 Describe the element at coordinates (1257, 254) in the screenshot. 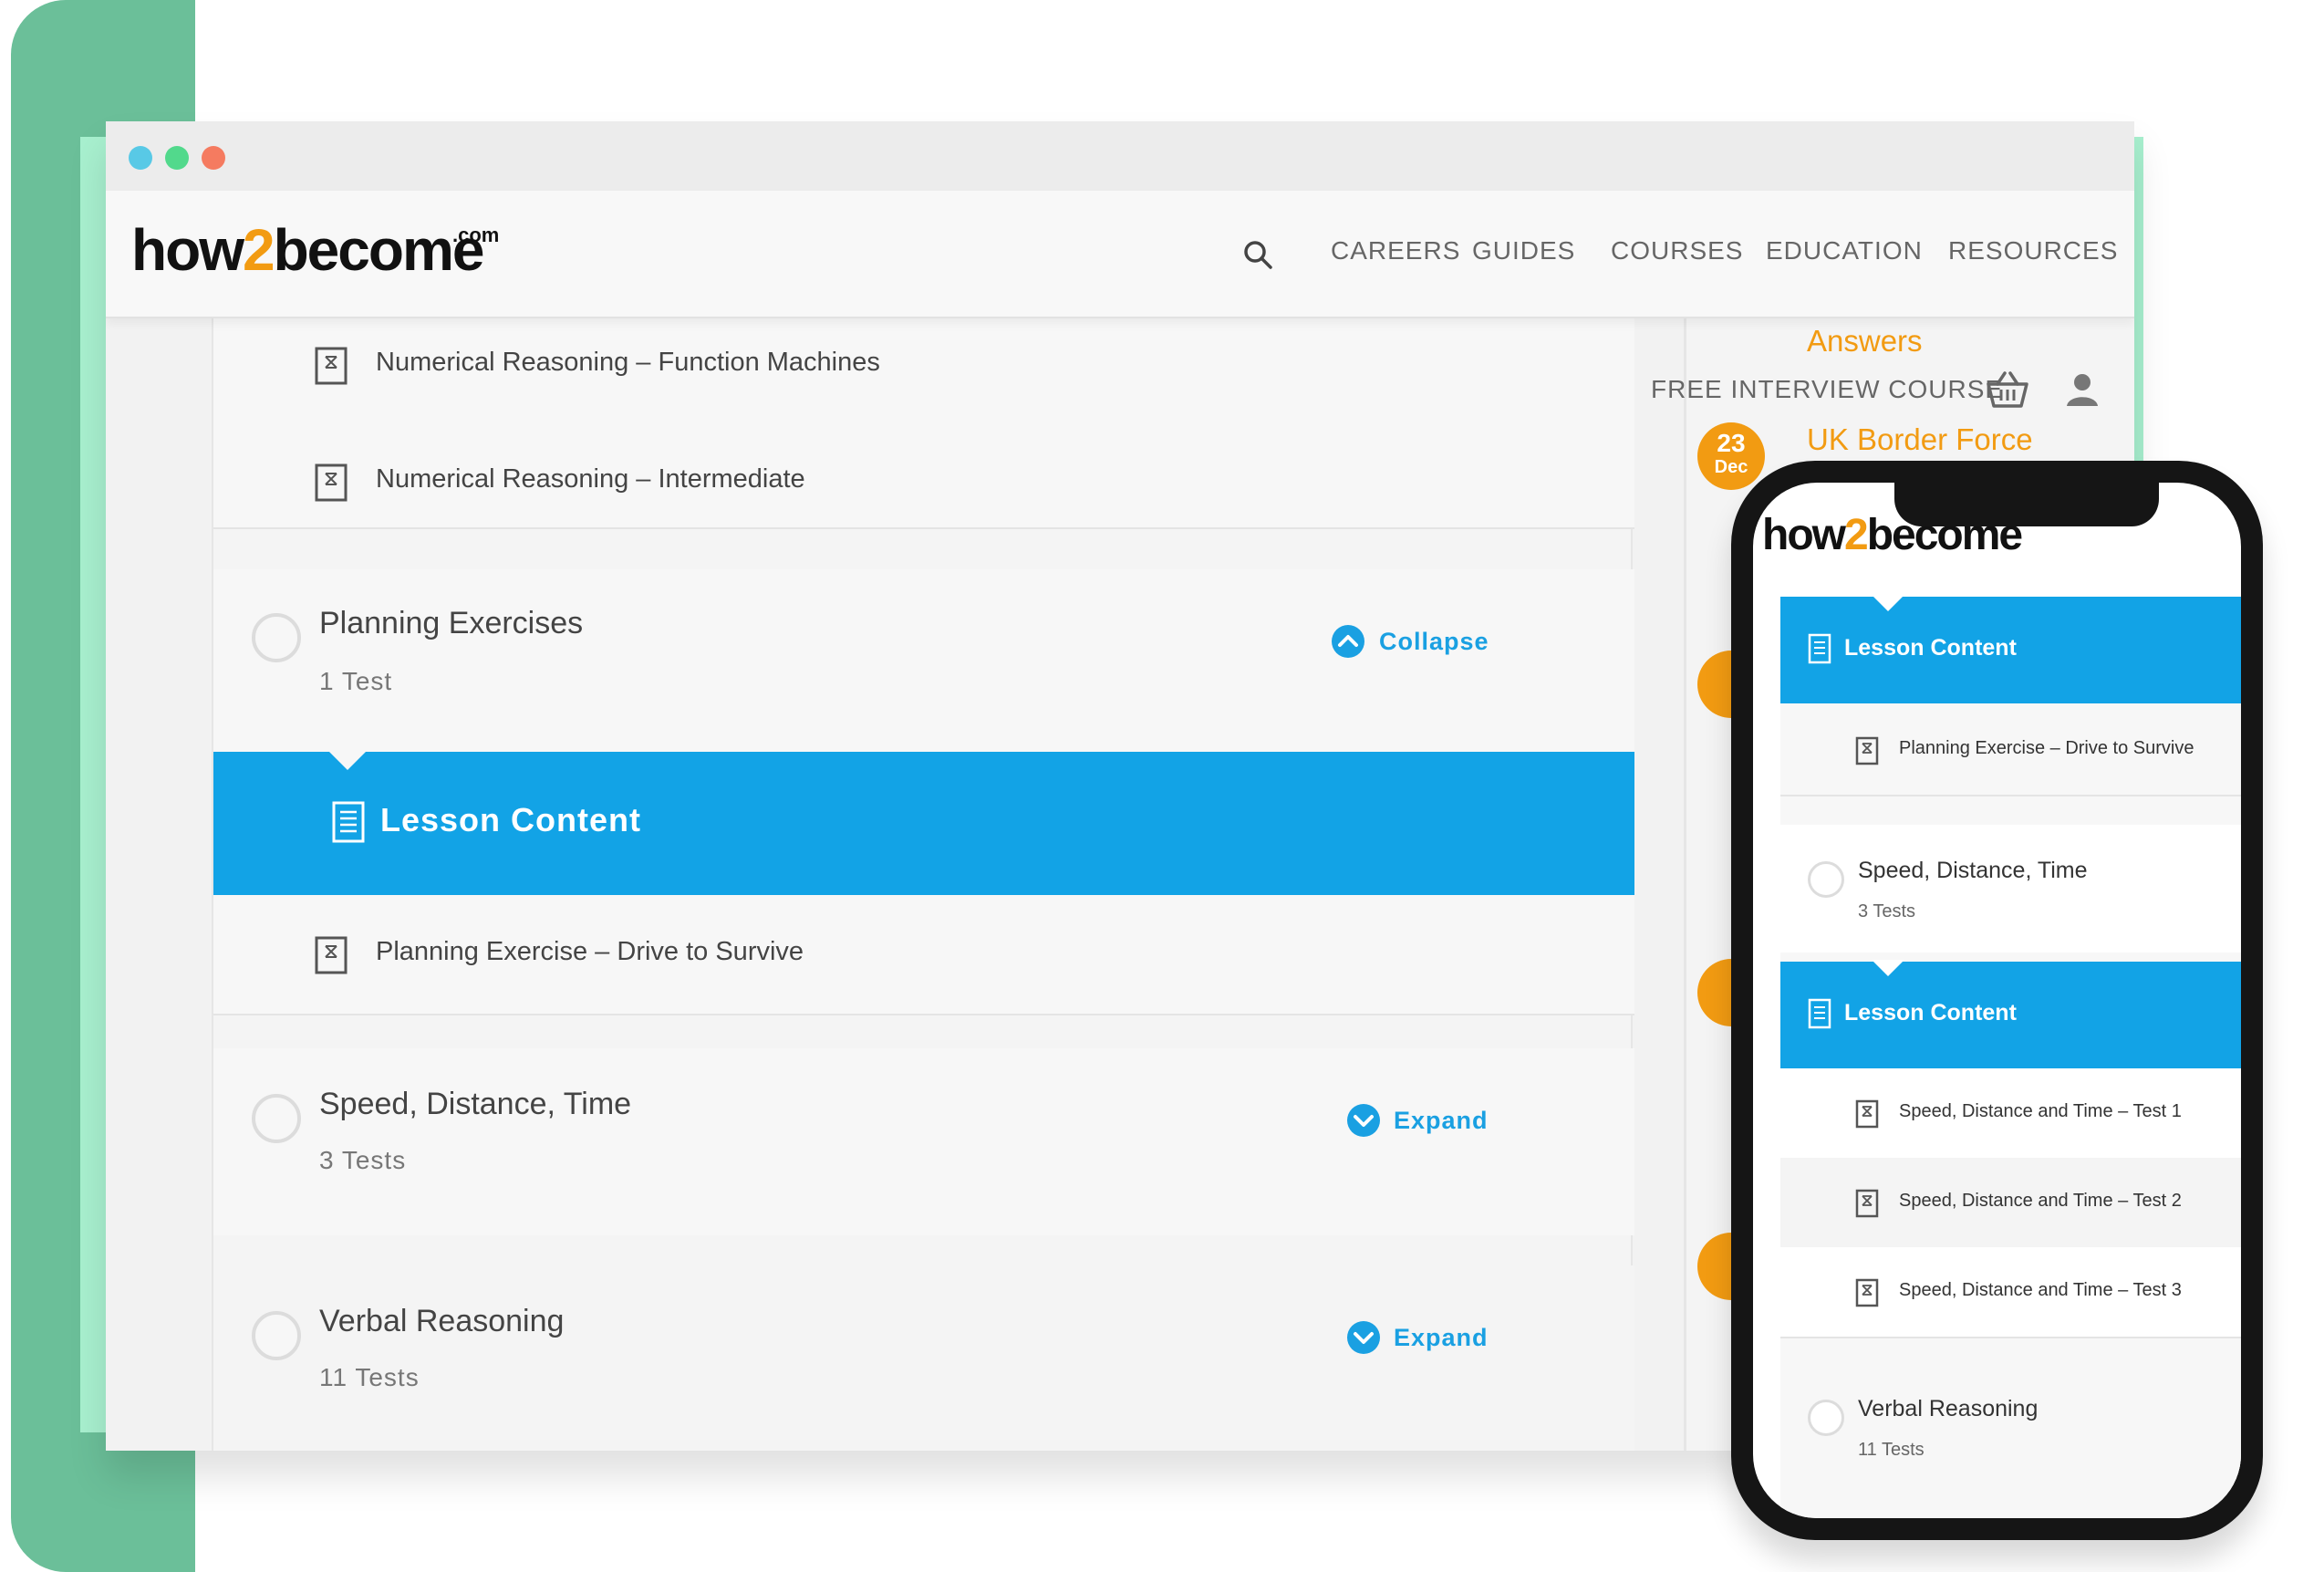

I see `search-icon` at that location.